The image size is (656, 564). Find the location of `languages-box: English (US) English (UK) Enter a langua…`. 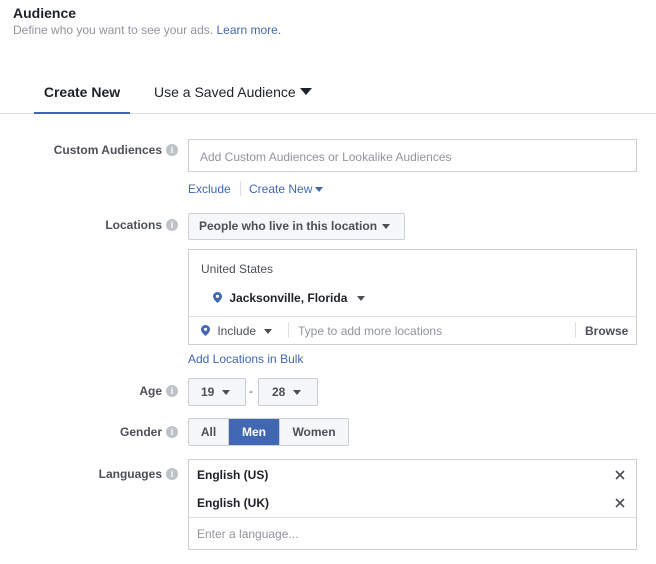

languages-box: English (US) English (UK) Enter a langua… is located at coordinates (412, 504).